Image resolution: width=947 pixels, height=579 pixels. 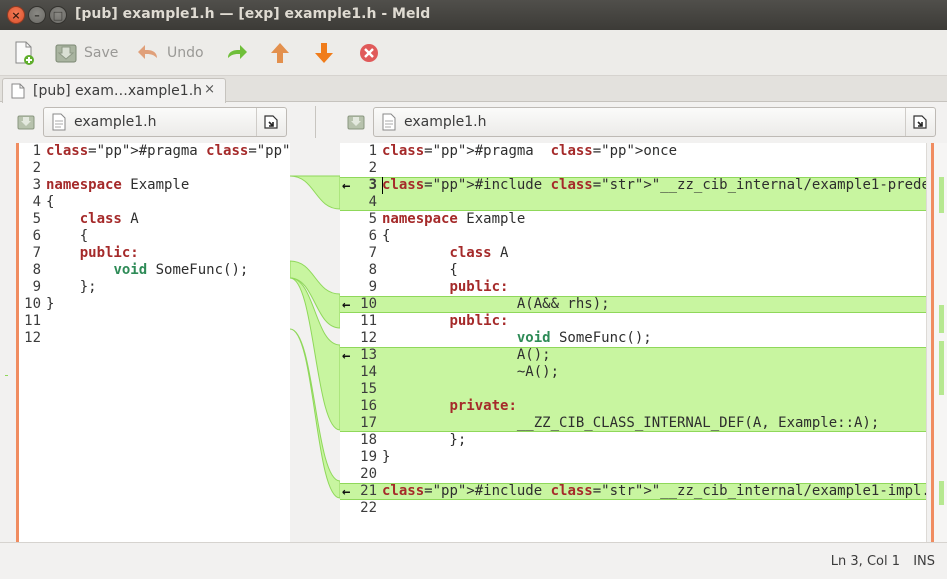 What do you see at coordinates (372, 287) in the screenshot?
I see `right-line-number: 9` at bounding box center [372, 287].